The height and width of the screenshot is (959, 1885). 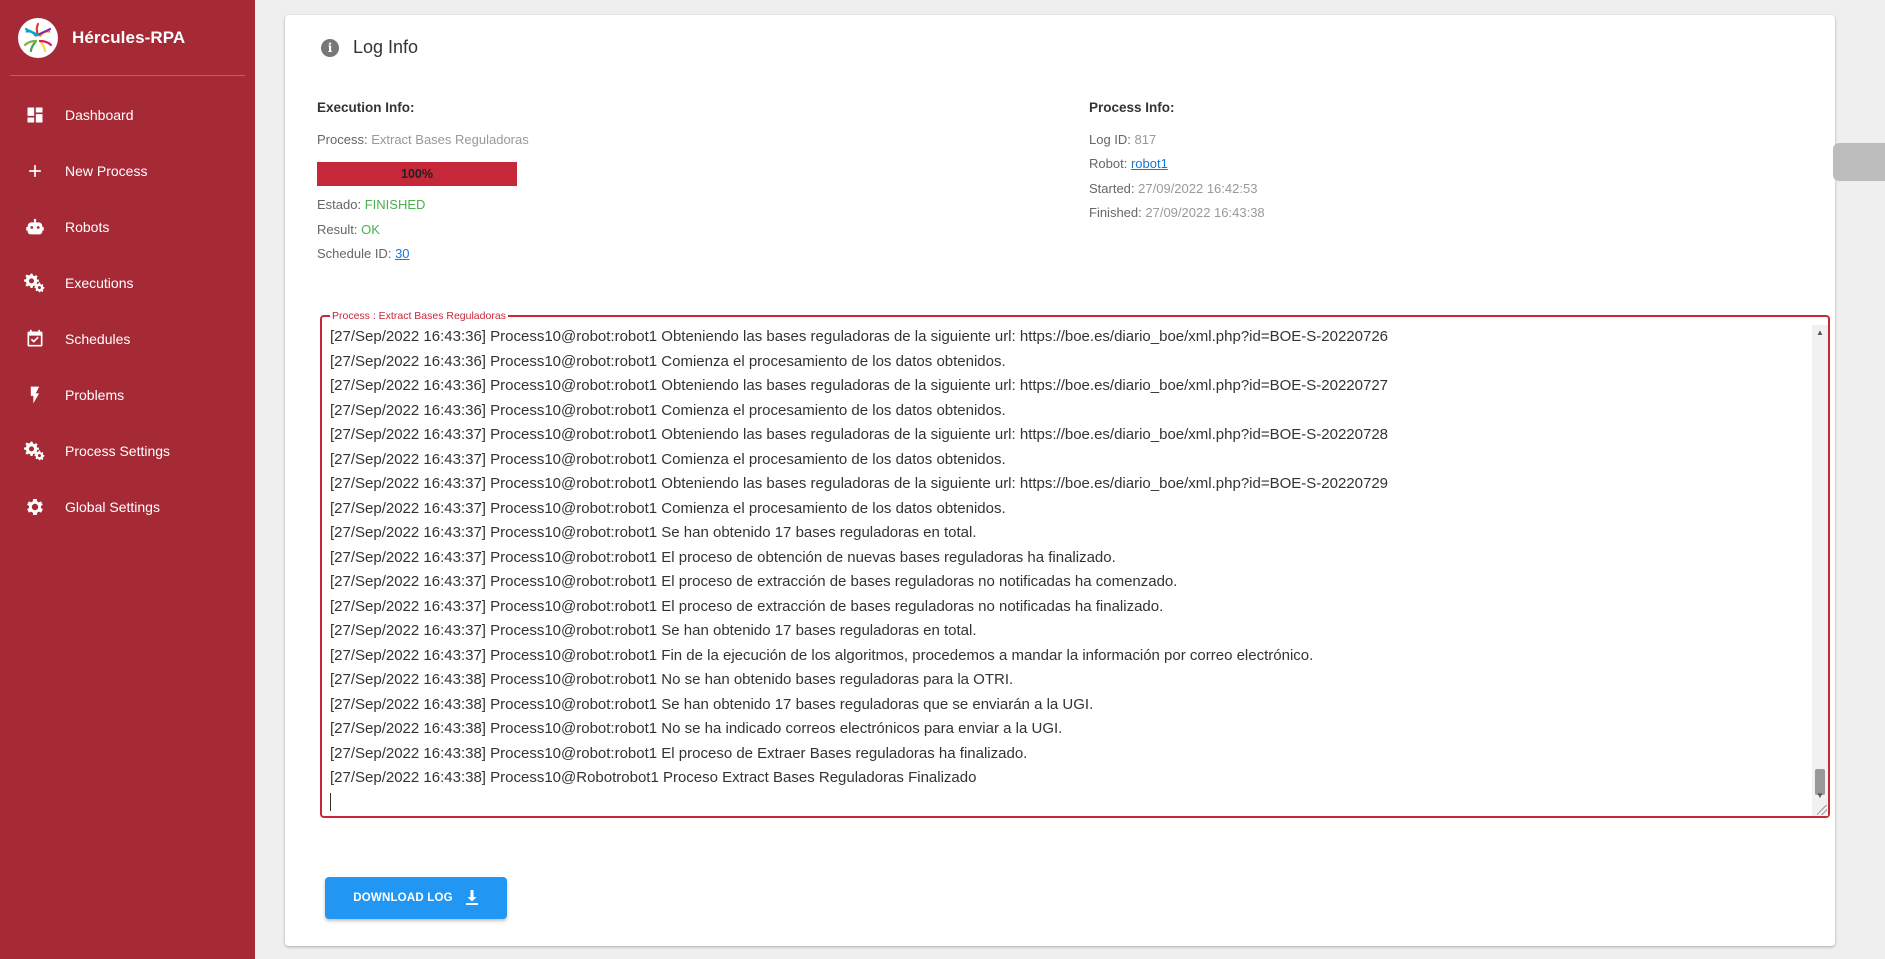 I want to click on execution-info-heading: Execution Info:, so click(x=366, y=107).